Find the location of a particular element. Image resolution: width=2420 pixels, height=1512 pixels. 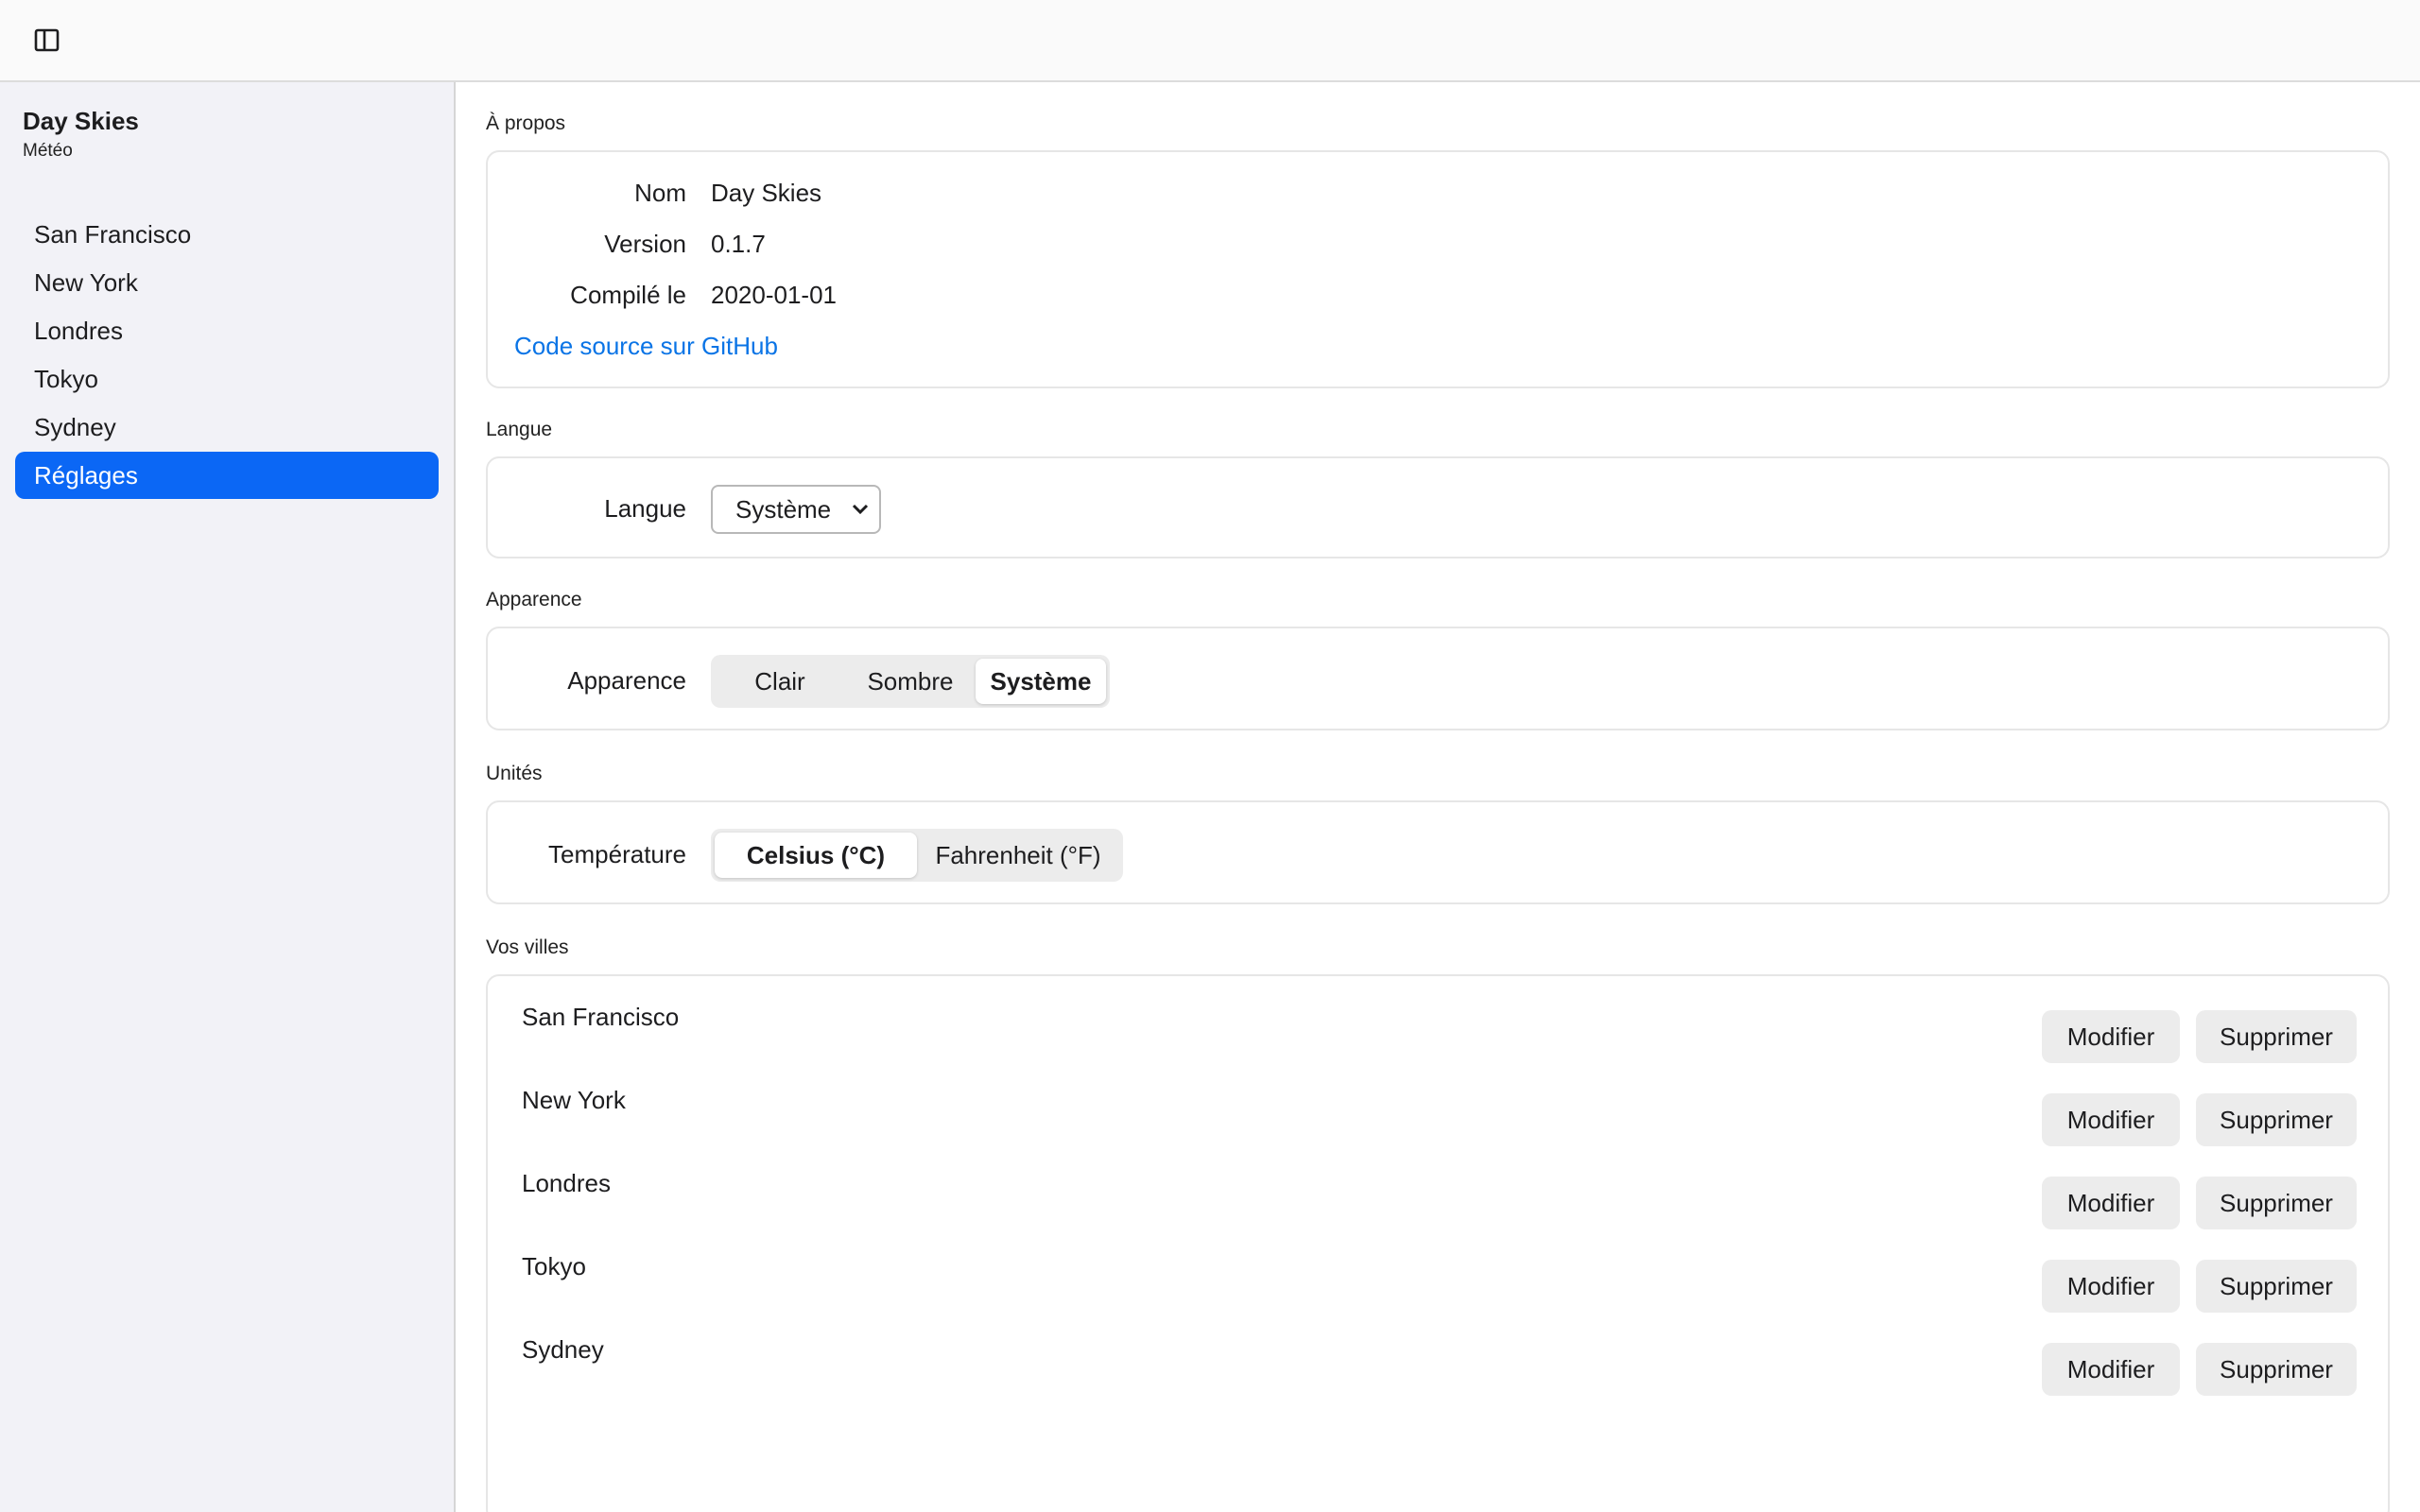

city-name: San Francisco is located at coordinates (601, 1017).